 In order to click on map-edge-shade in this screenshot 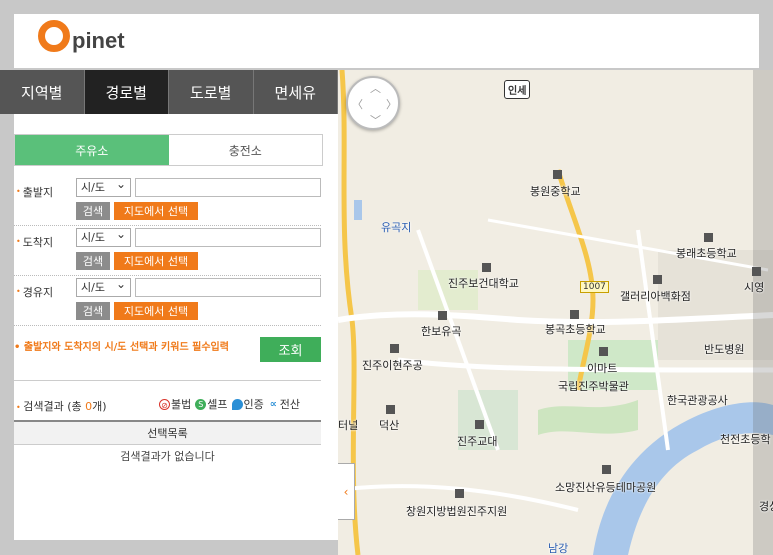, I will do `click(763, 312)`.